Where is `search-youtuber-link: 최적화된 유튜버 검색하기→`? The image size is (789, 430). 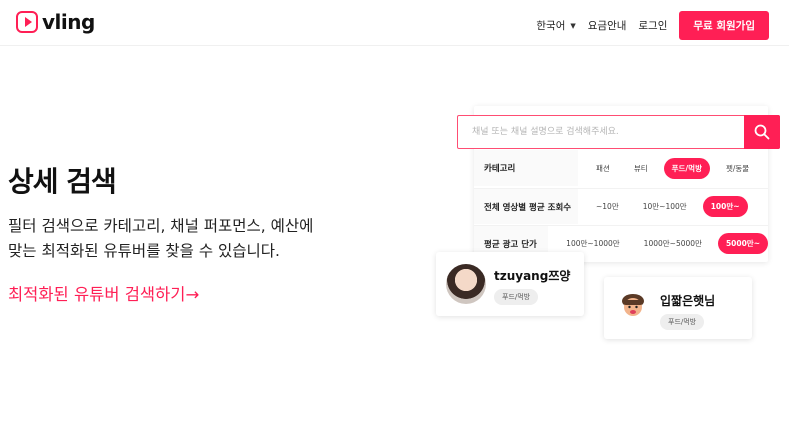
search-youtuber-link: 최적화된 유튜버 검색하기→ is located at coordinates (103, 293).